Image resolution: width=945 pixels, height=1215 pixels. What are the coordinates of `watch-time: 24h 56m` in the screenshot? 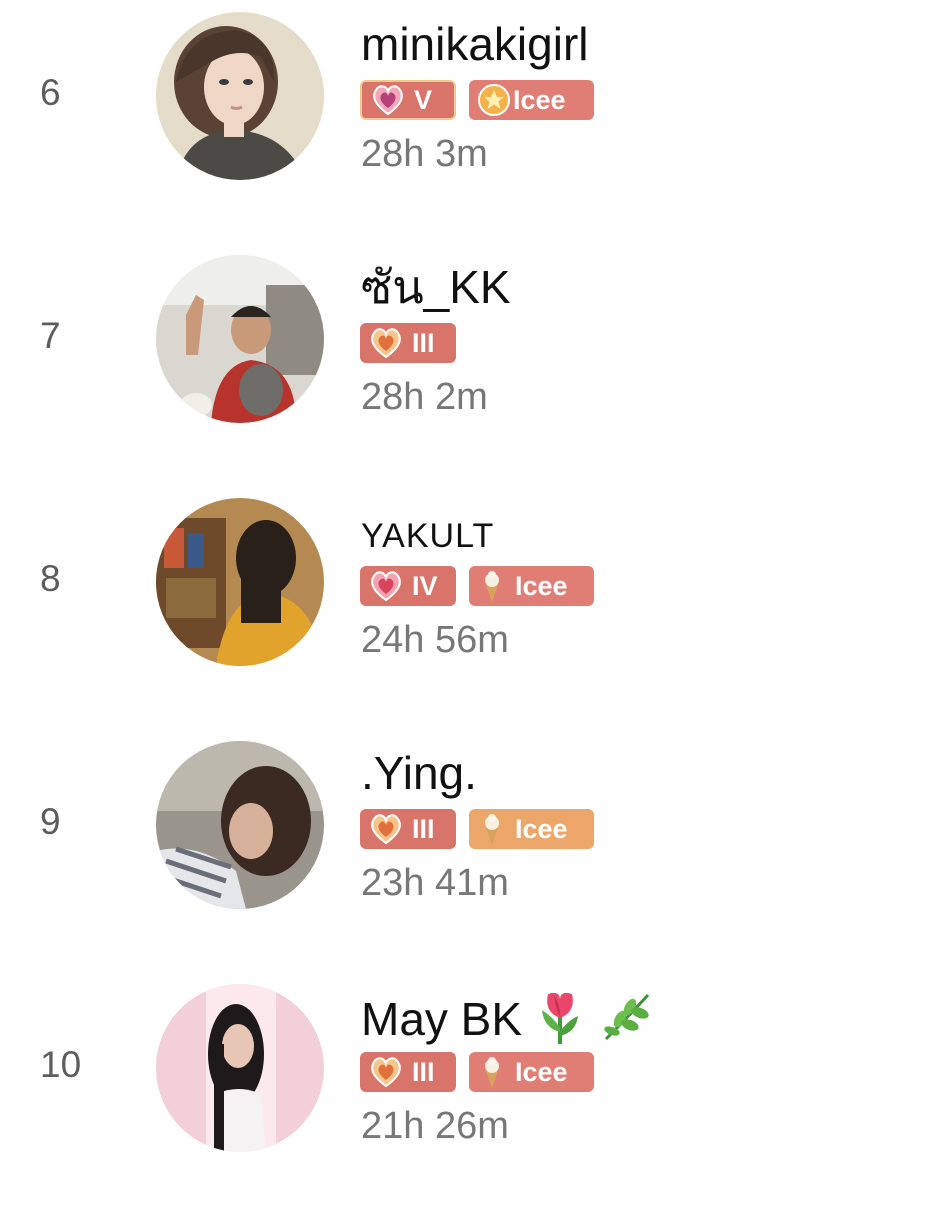 It's located at (435, 640).